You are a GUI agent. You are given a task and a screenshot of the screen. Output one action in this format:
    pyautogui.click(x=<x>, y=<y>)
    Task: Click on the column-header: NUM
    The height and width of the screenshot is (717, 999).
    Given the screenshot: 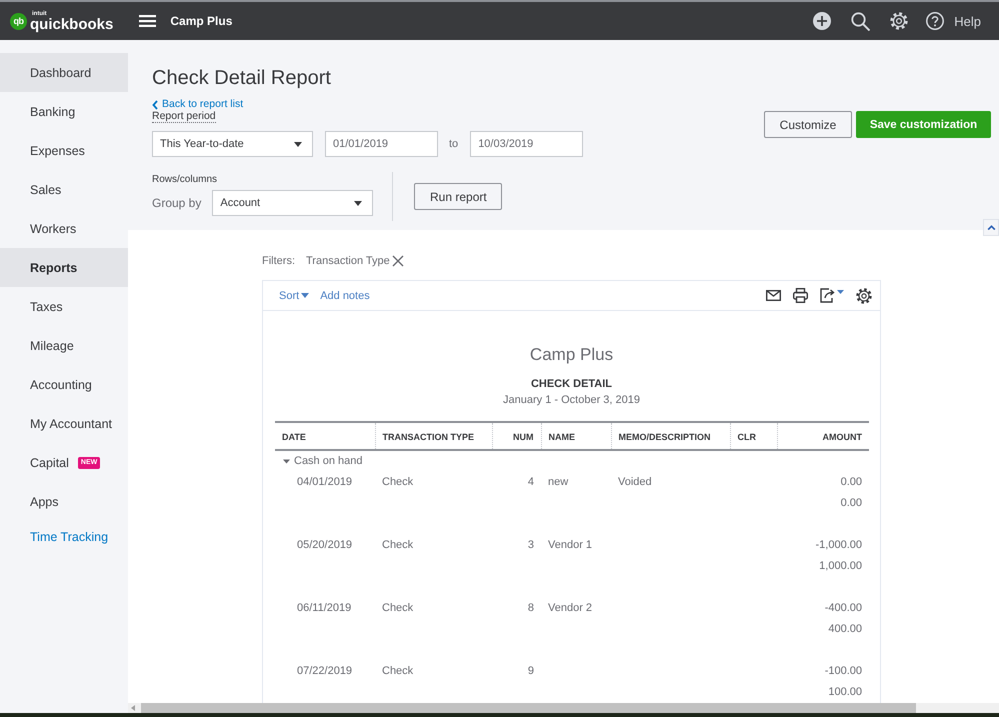 What is the action you would take?
    pyautogui.click(x=516, y=436)
    